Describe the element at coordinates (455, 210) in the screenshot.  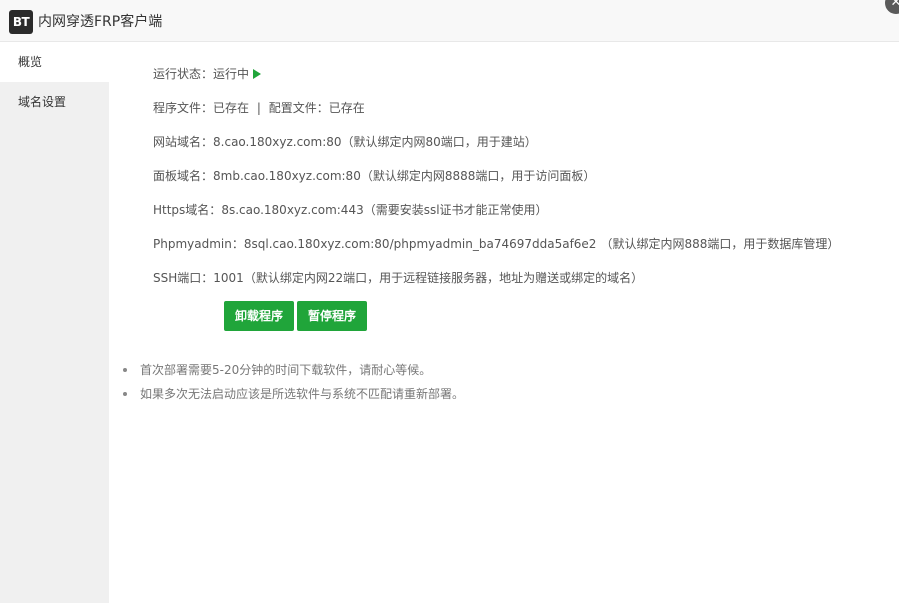
I see `https-domain-note: （需要安装ssl证书才能正常使用）` at that location.